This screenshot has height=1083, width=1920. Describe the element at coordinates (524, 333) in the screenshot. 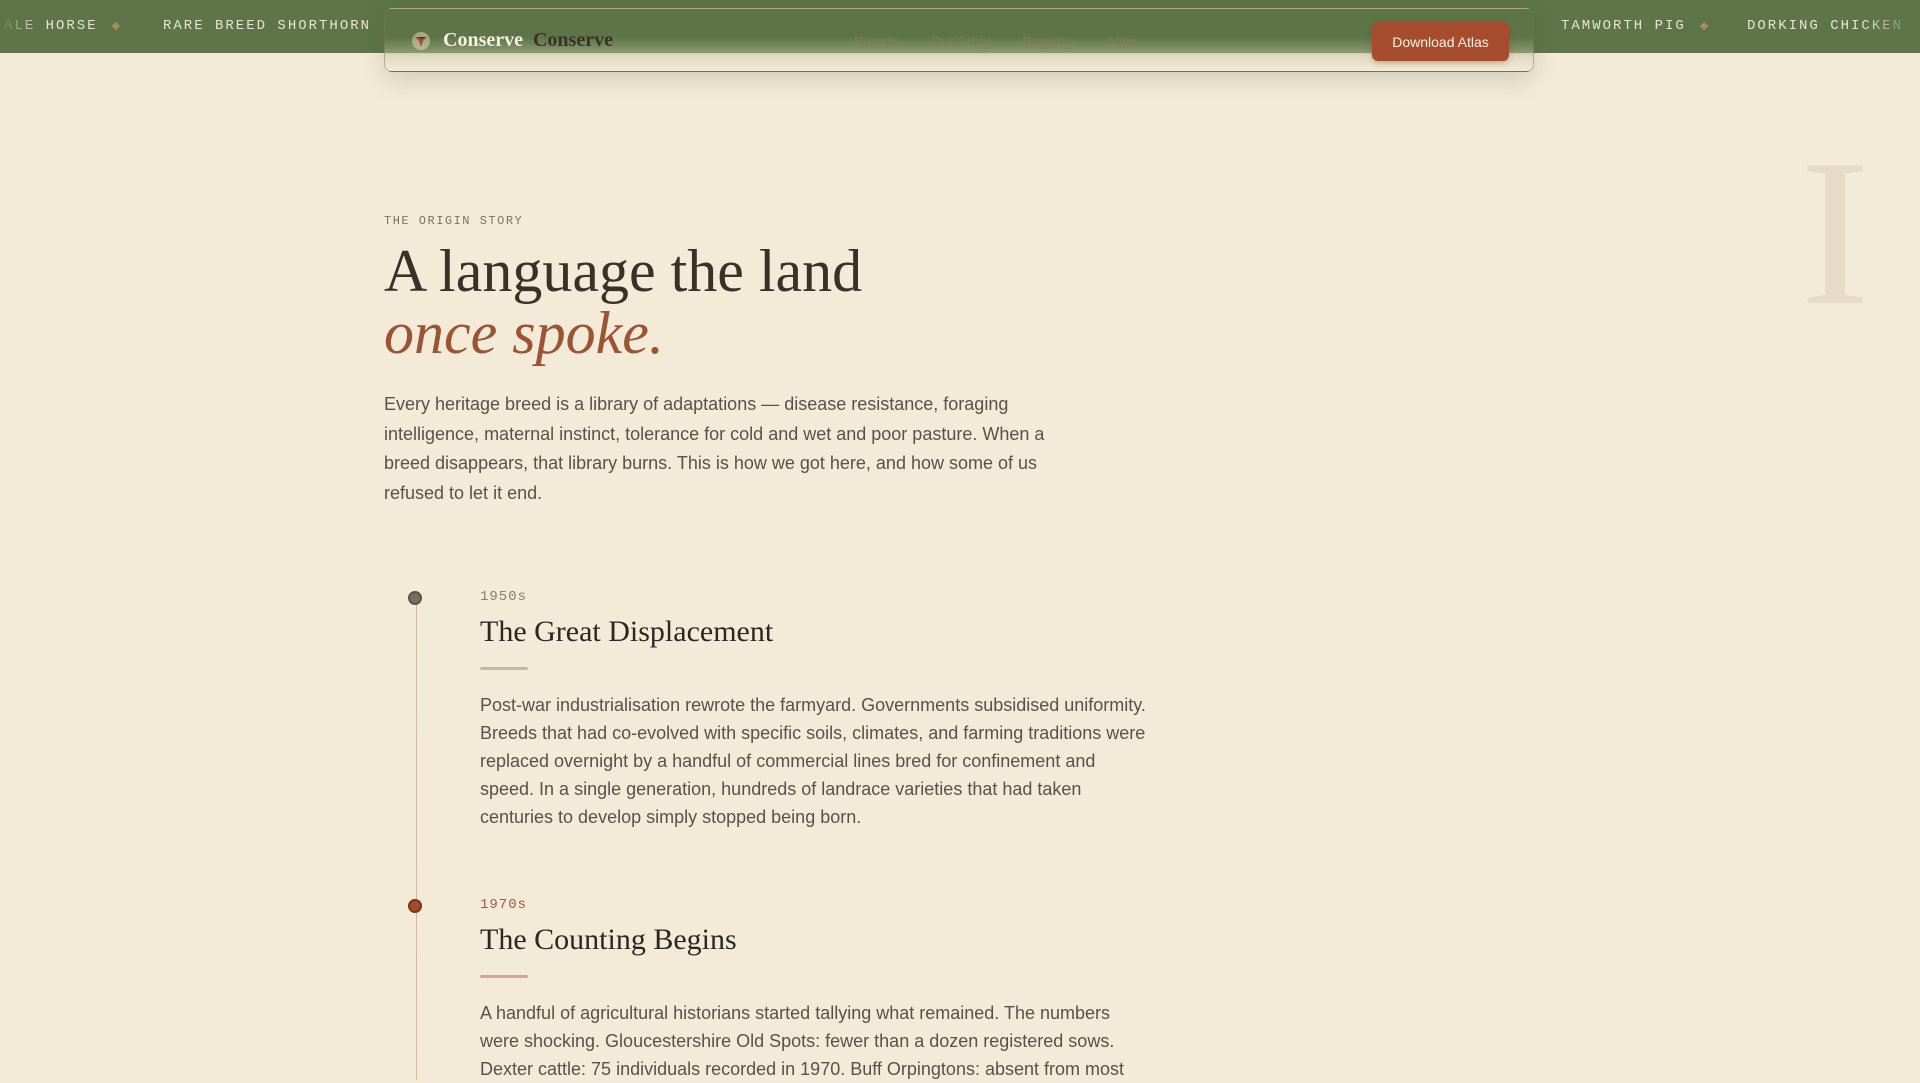

I see `headline-line-2: once spoke.` at that location.